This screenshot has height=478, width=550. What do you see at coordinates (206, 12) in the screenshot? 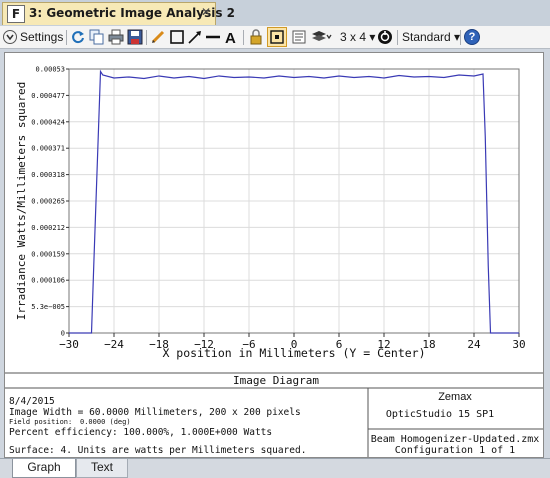
I see `close-icon: ✕` at bounding box center [206, 12].